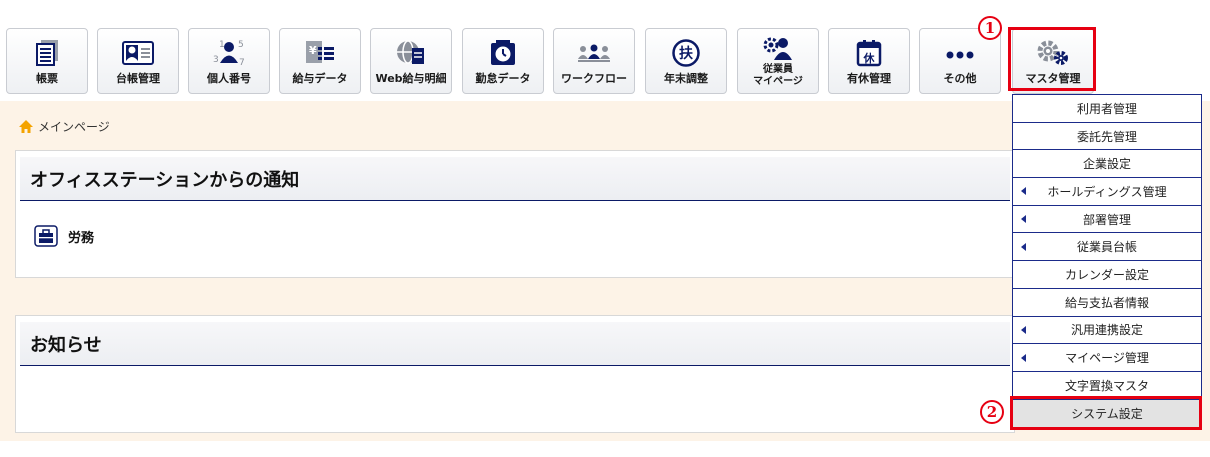 This screenshot has height=457, width=1210. What do you see at coordinates (503, 53) in the screenshot?
I see `clock-icon` at bounding box center [503, 53].